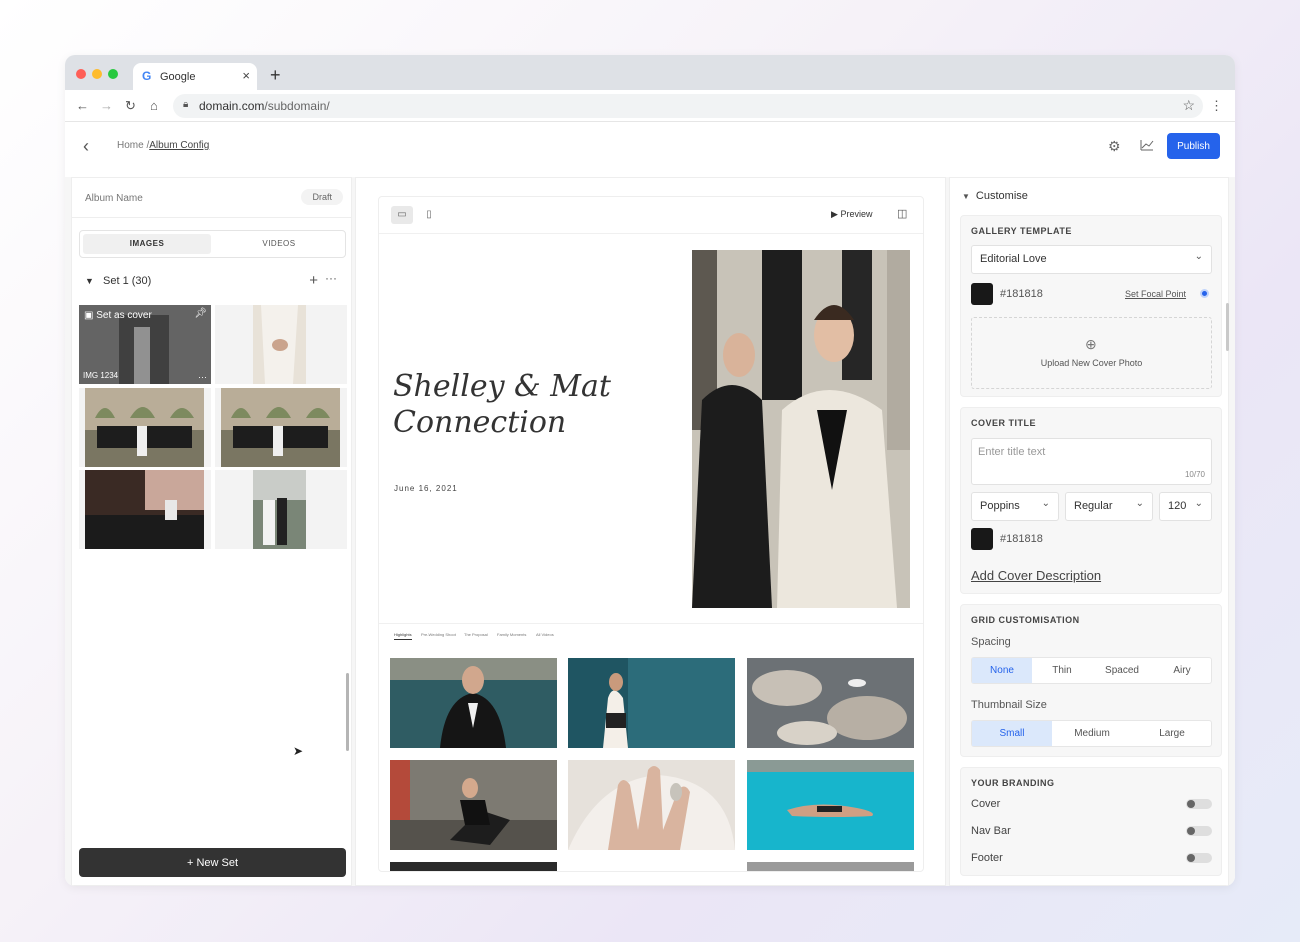  I want to click on font-size-value: 120, so click(1177, 506).